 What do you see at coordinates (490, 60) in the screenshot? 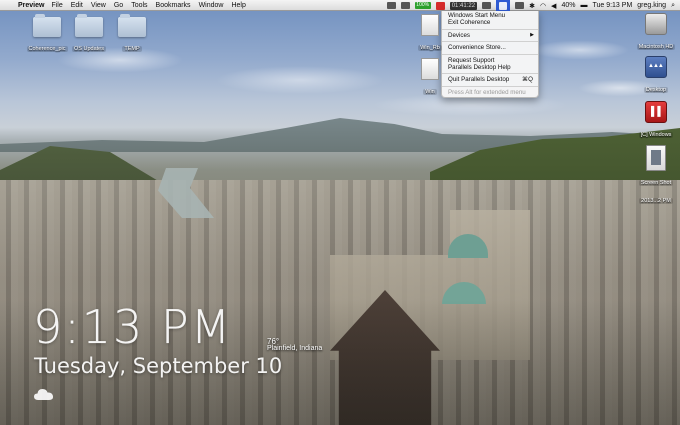
I see `menu-item-request-support: Request Support` at bounding box center [490, 60].